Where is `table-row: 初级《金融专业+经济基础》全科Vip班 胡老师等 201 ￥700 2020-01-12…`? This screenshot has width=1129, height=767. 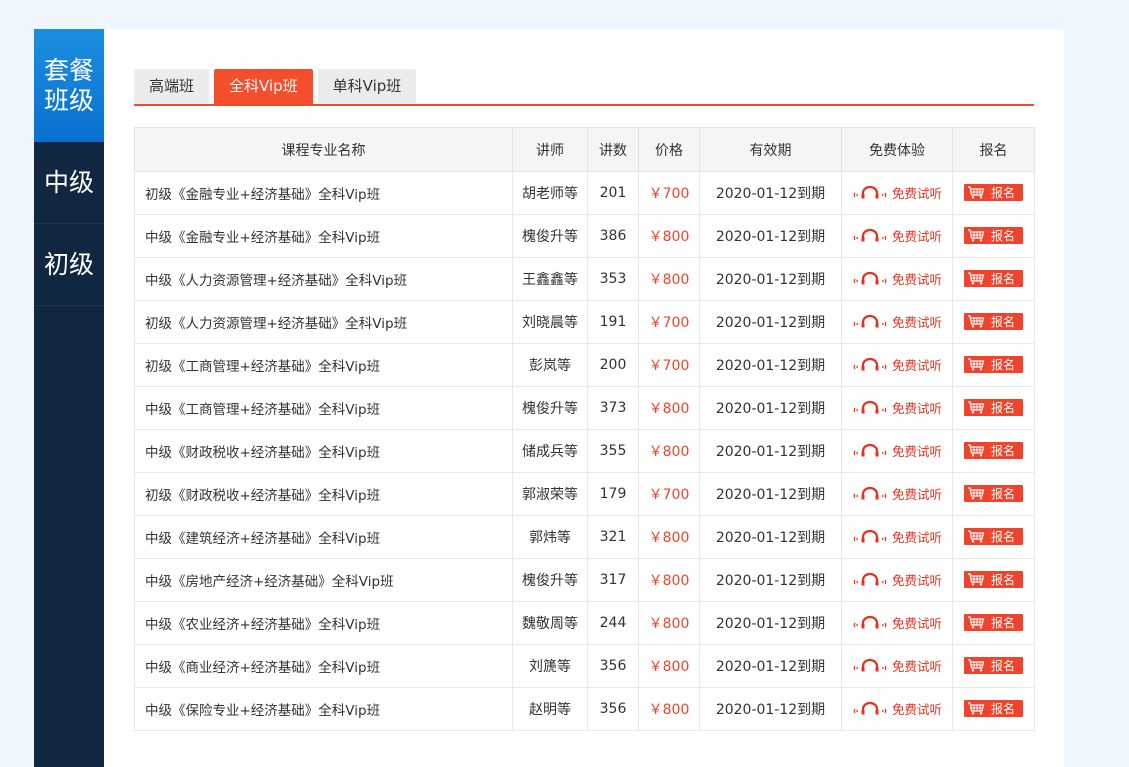 table-row: 初级《金融专业+经济基础》全科Vip班 胡老师等 201 ￥700 2020-01-12… is located at coordinates (584, 193).